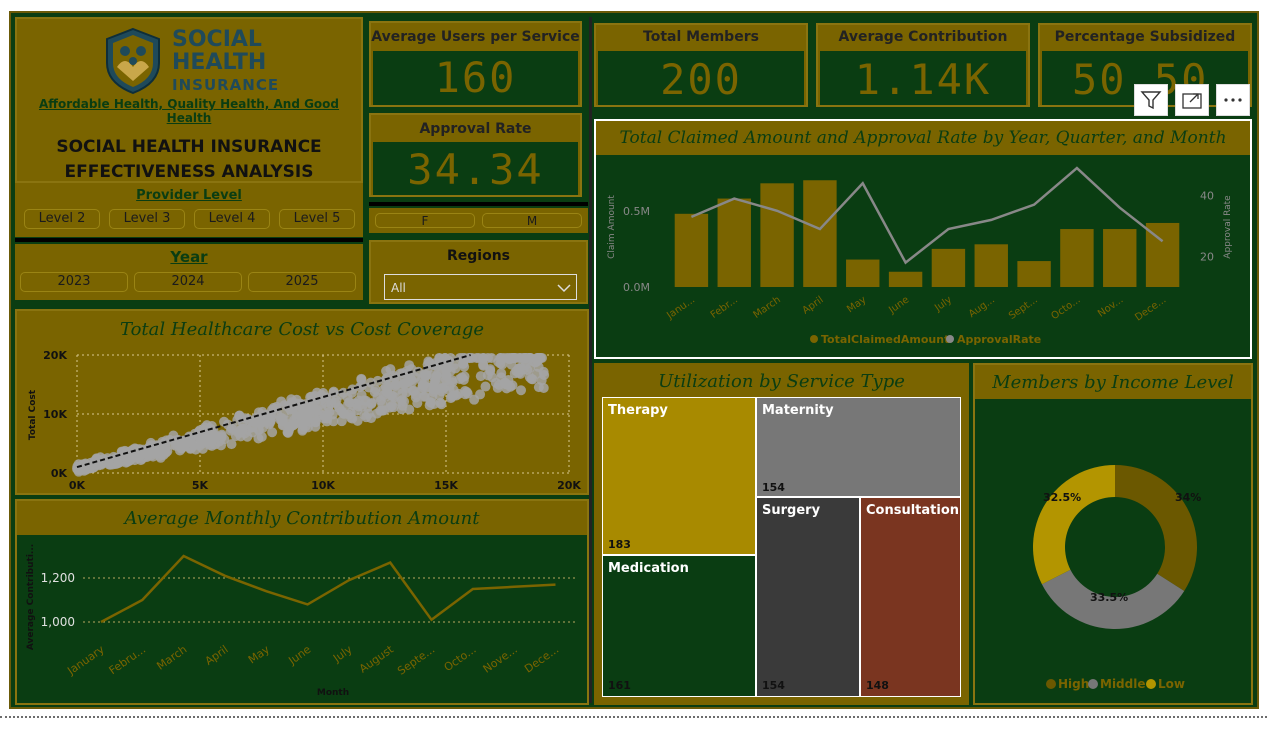 This screenshot has height=732, width=1267. I want to click on logo-text-line2: HEALTH, so click(219, 62).